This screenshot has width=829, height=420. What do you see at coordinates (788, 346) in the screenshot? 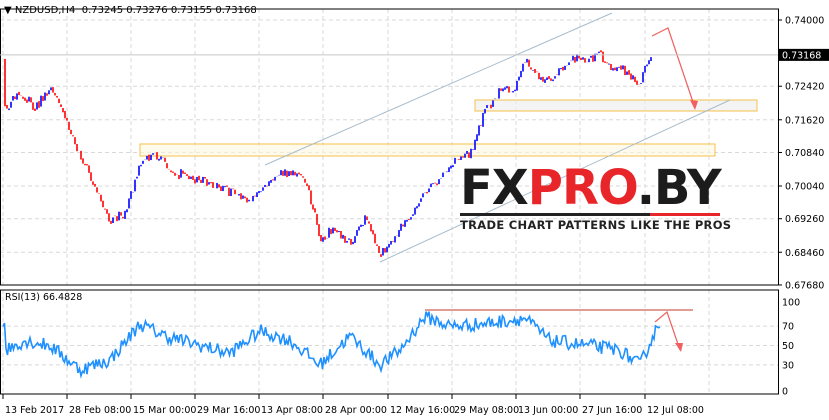
I see `rsi-tick-label: 50` at bounding box center [788, 346].